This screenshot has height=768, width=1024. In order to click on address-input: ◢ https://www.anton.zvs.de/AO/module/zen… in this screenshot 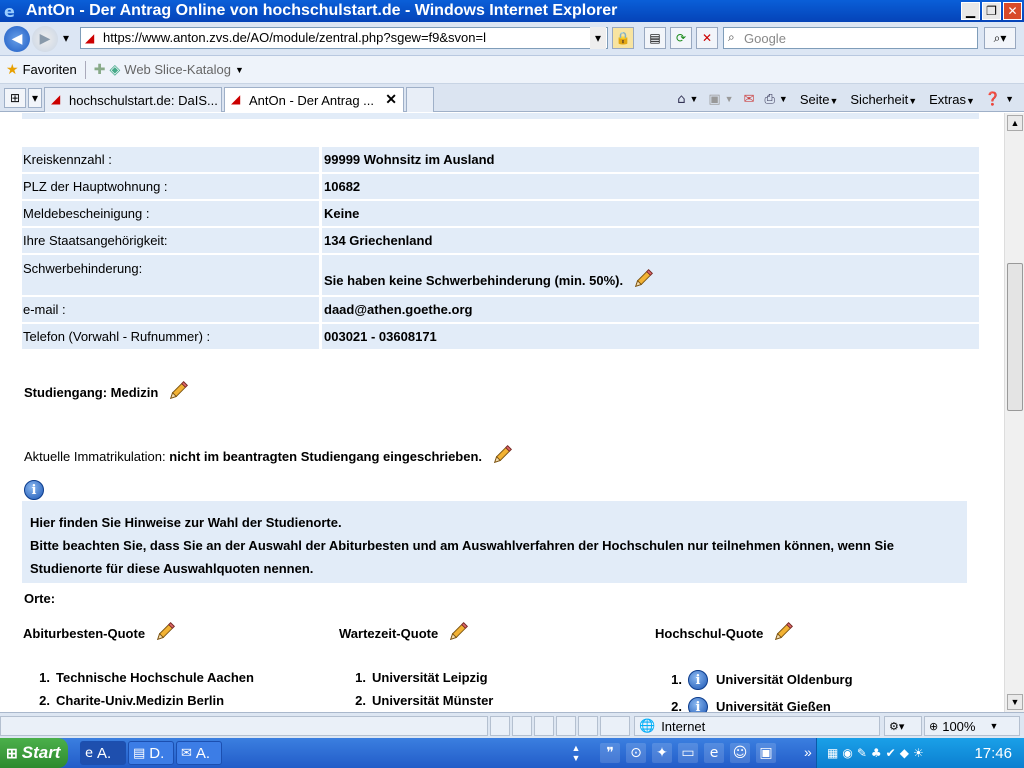, I will do `click(344, 38)`.